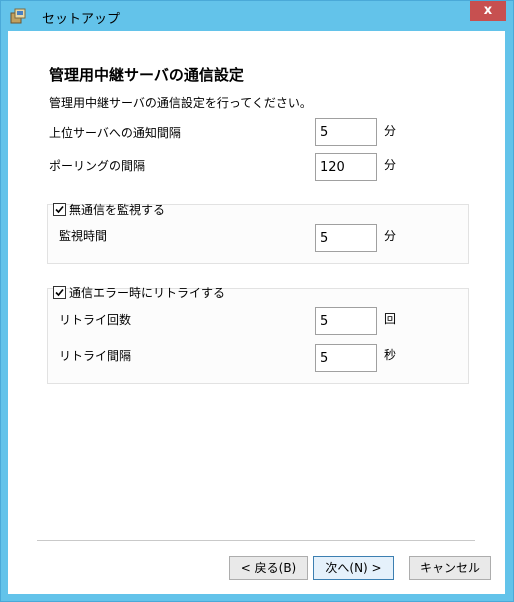 The image size is (514, 602). I want to click on retry-group, so click(258, 336).